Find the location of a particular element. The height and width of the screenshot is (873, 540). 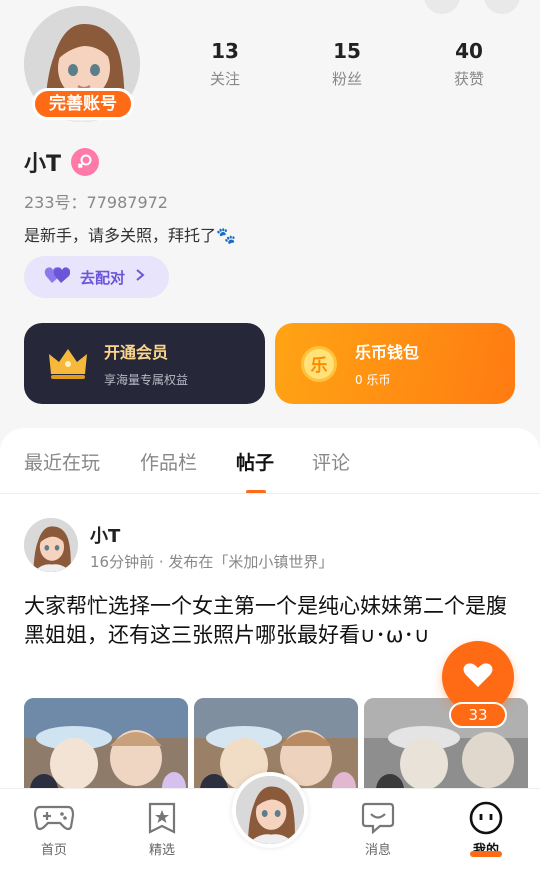

wallet-card-balance: 0 乐币 is located at coordinates (373, 380).